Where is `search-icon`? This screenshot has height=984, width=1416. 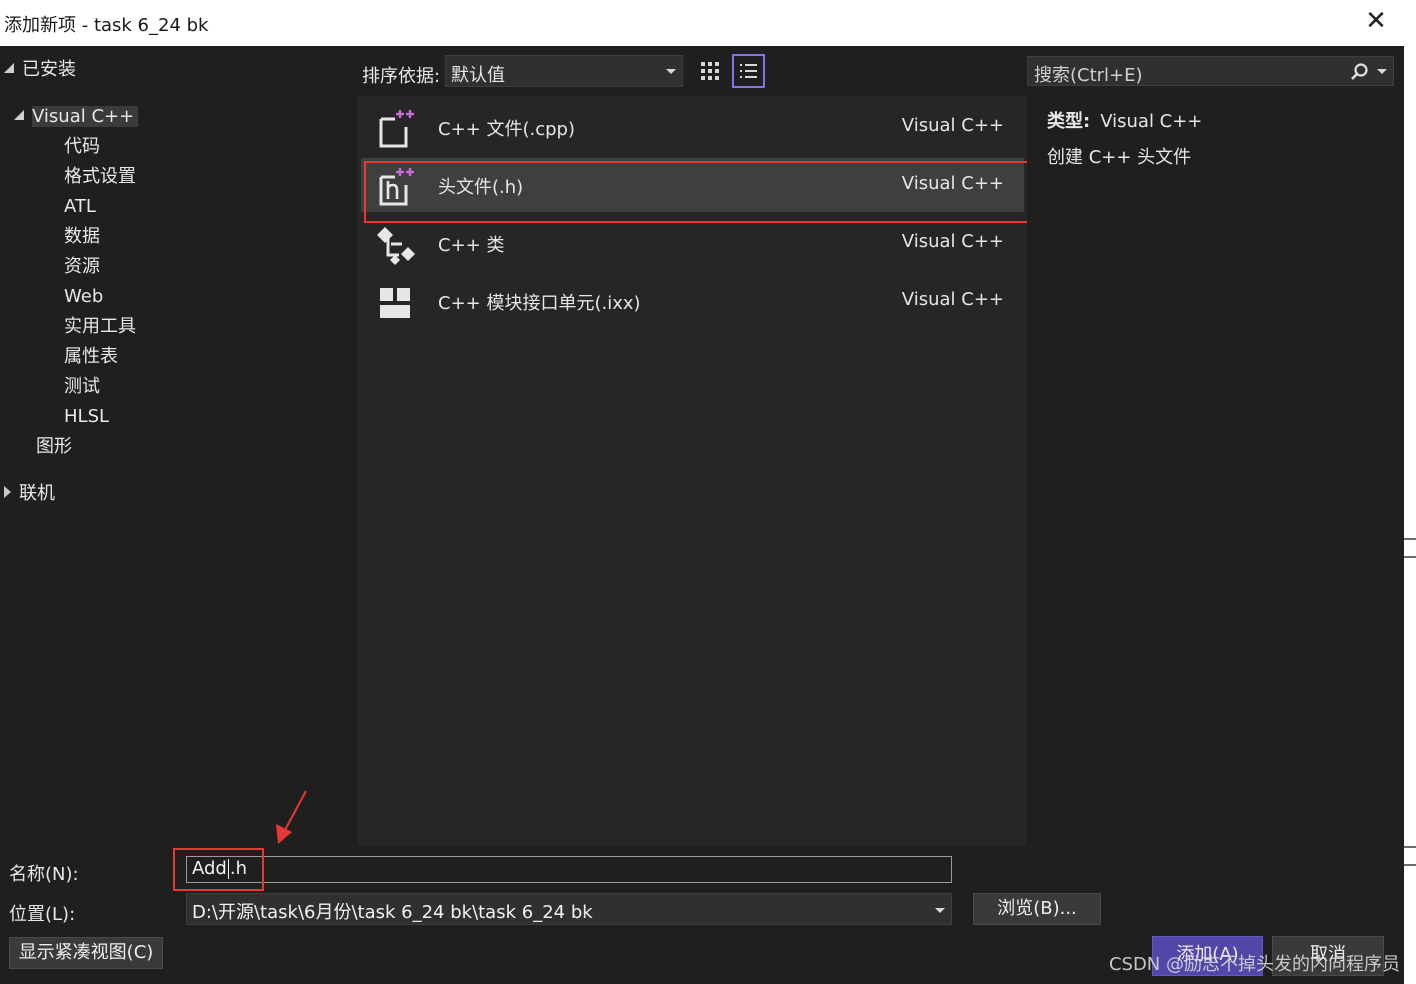
search-icon is located at coordinates (1359, 72).